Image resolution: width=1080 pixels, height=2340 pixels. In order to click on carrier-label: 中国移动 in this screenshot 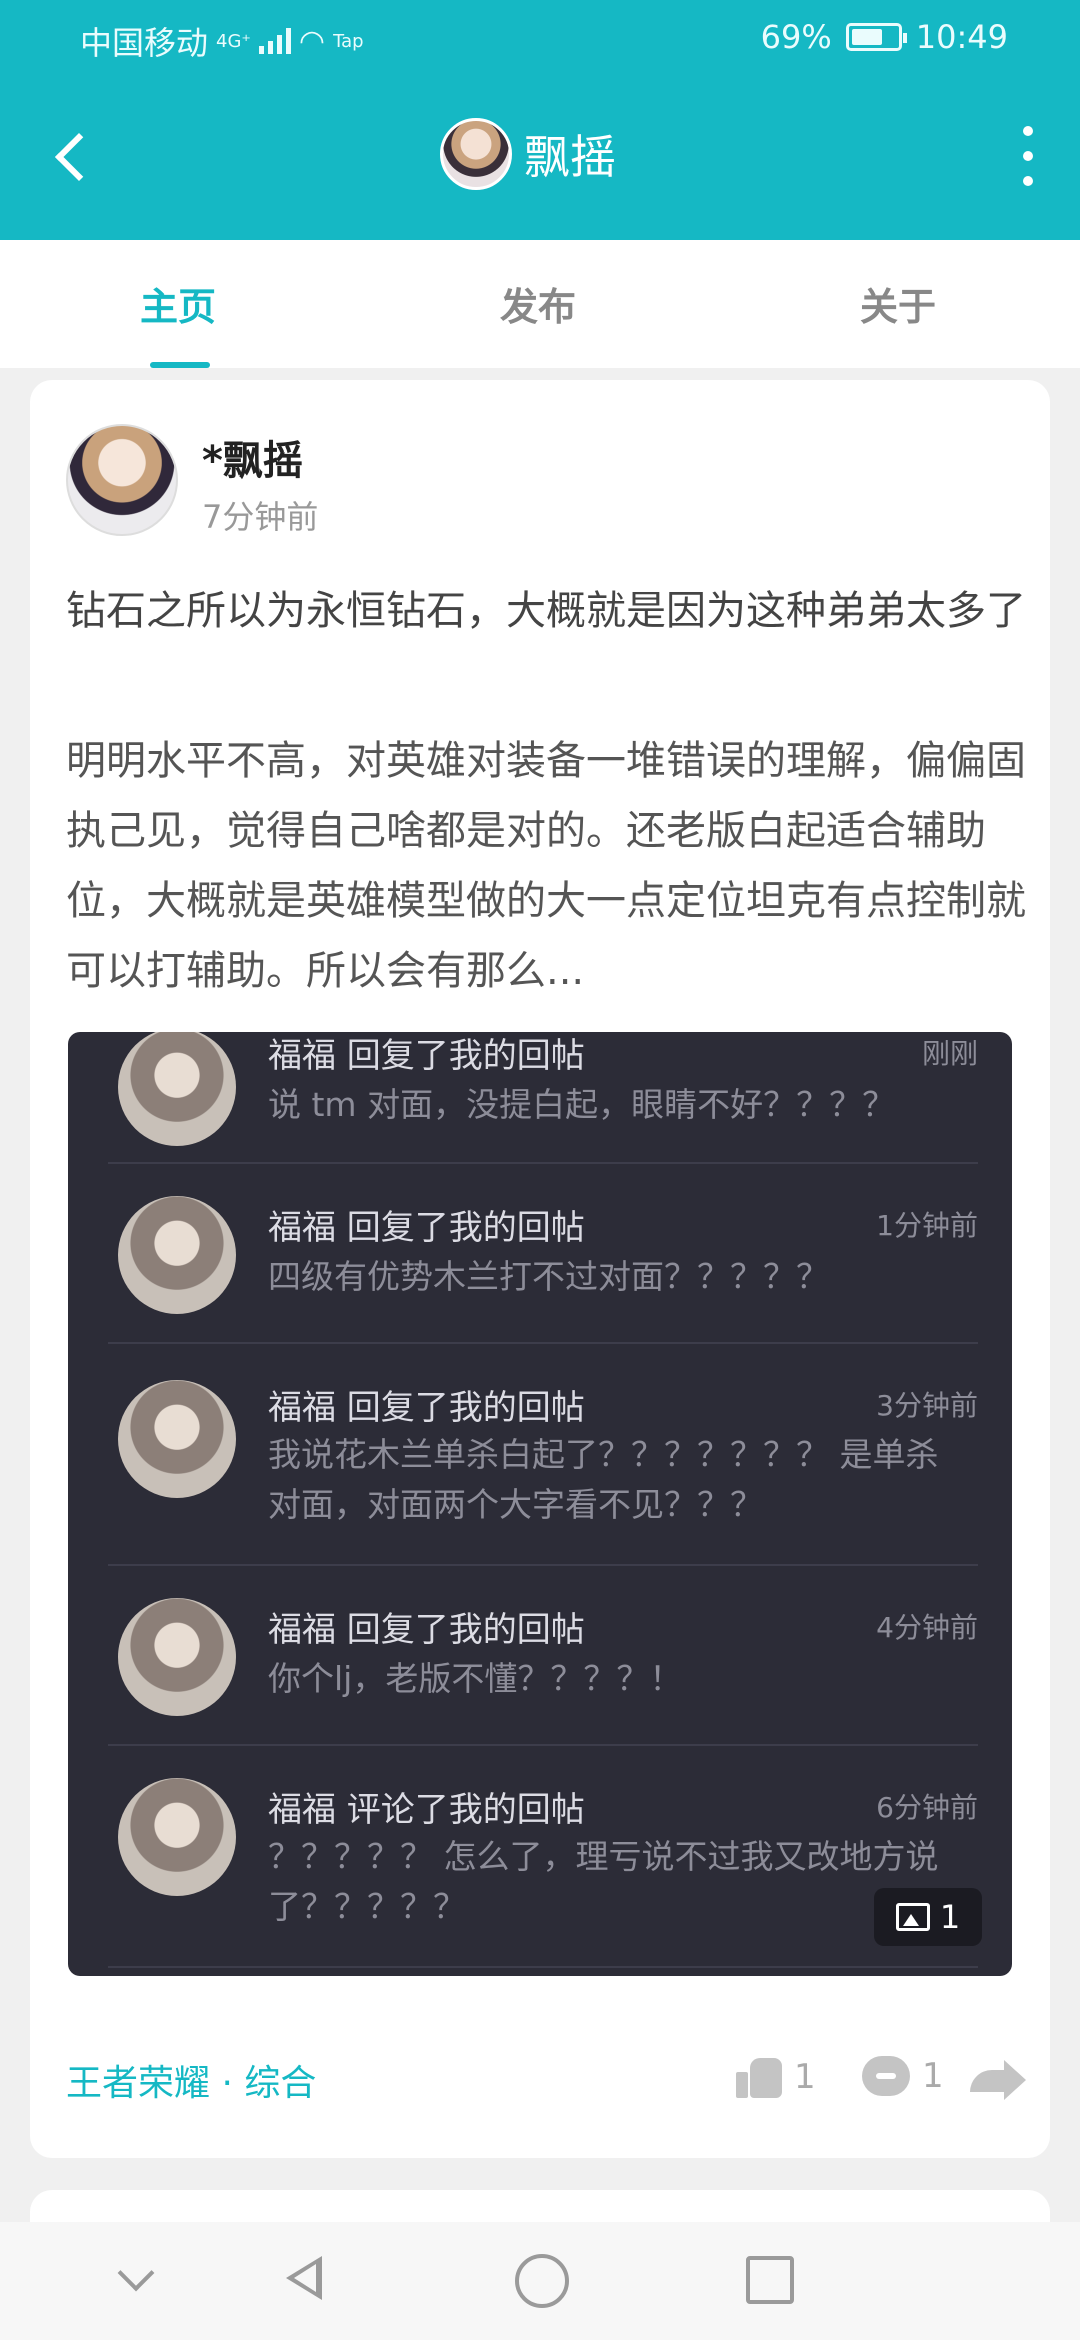, I will do `click(144, 43)`.